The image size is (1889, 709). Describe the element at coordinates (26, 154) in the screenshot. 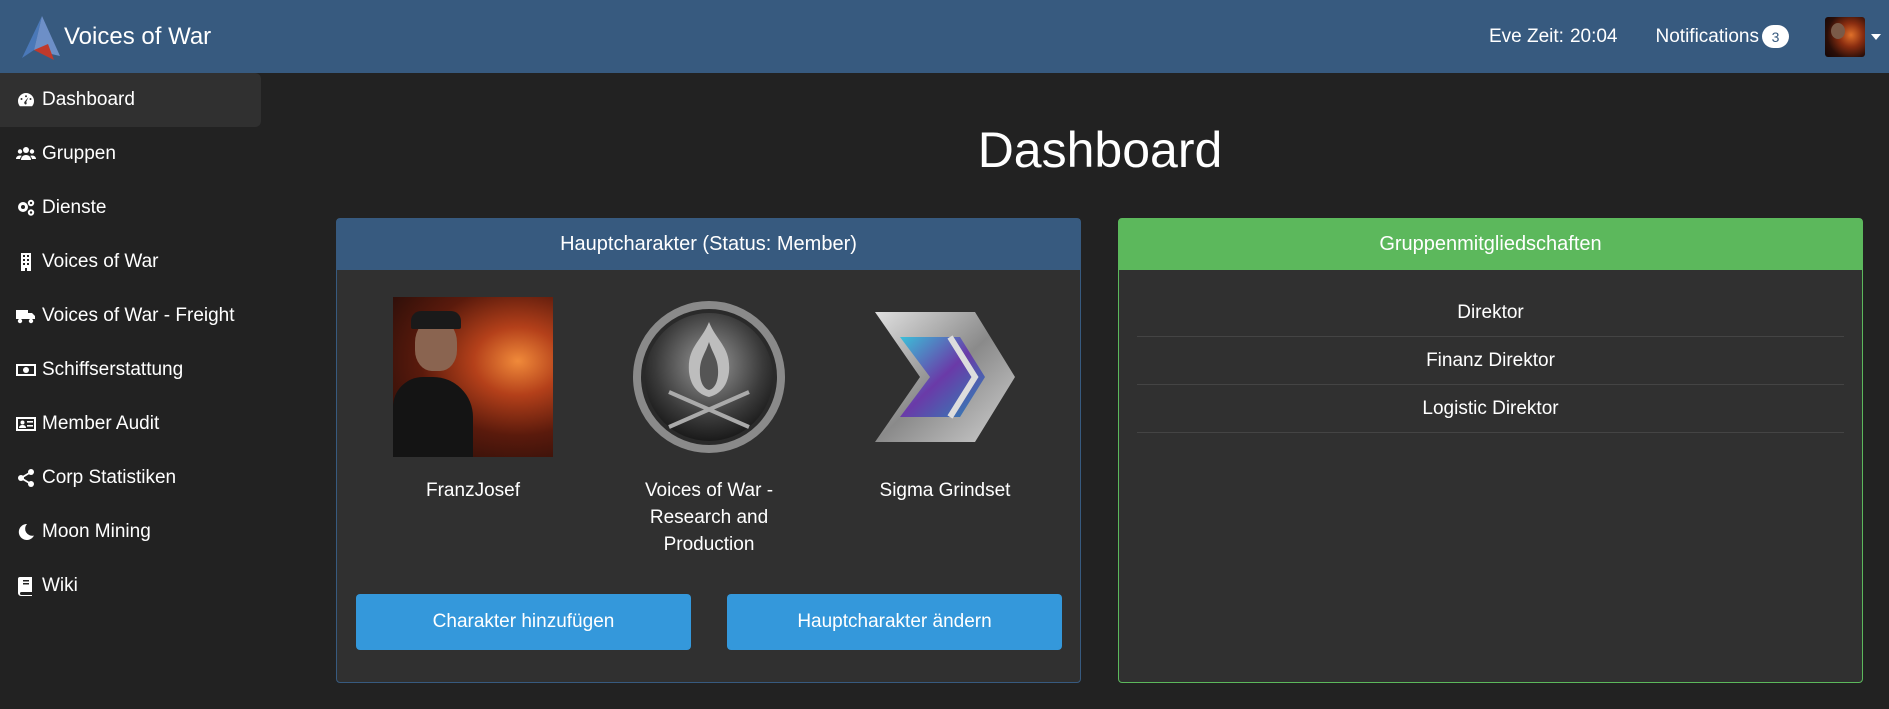

I see `users-icon` at that location.